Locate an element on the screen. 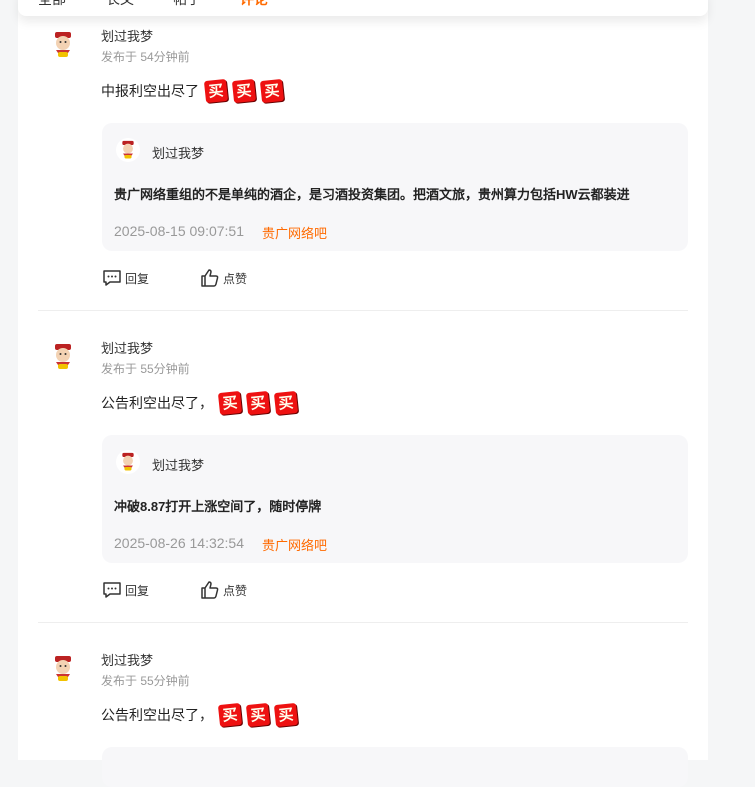 The image size is (755, 787). tab-all: 全部 is located at coordinates (52, 4).